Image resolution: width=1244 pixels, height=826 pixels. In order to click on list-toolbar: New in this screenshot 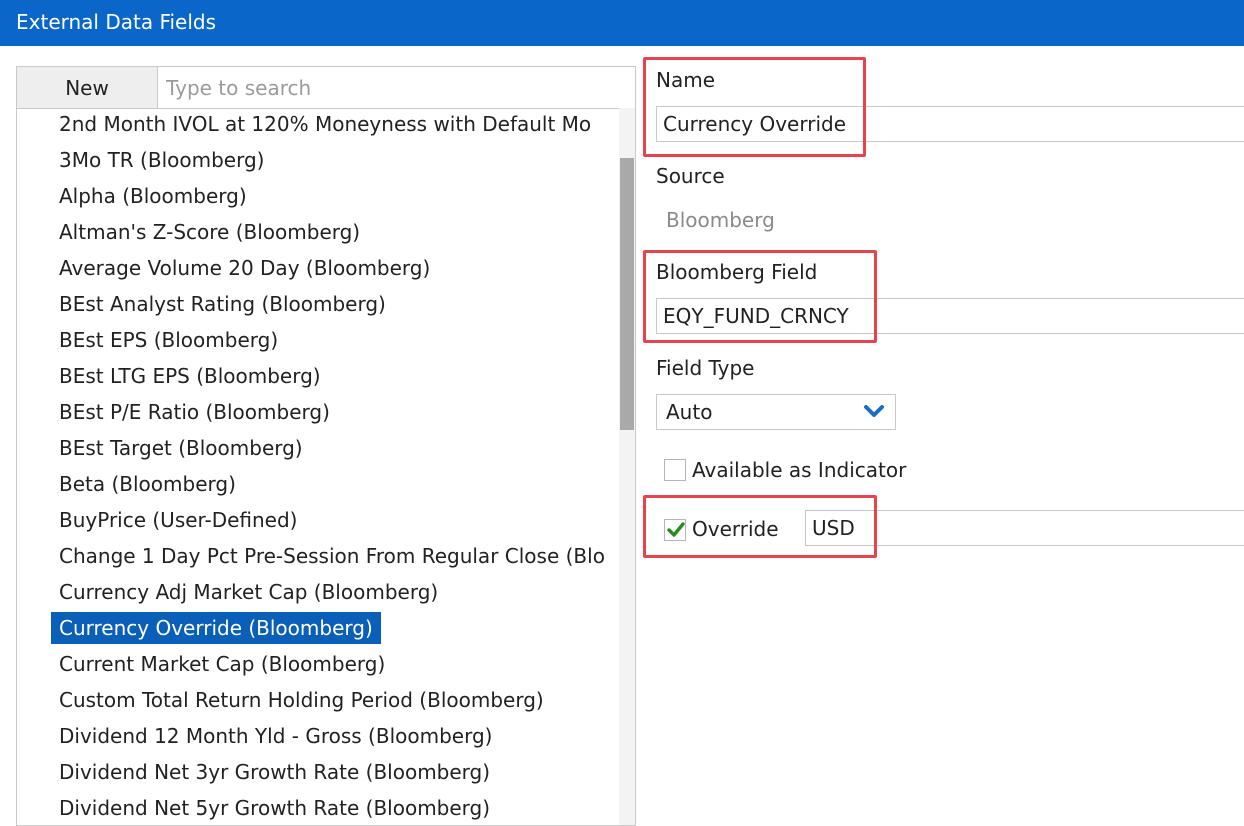, I will do `click(326, 88)`.